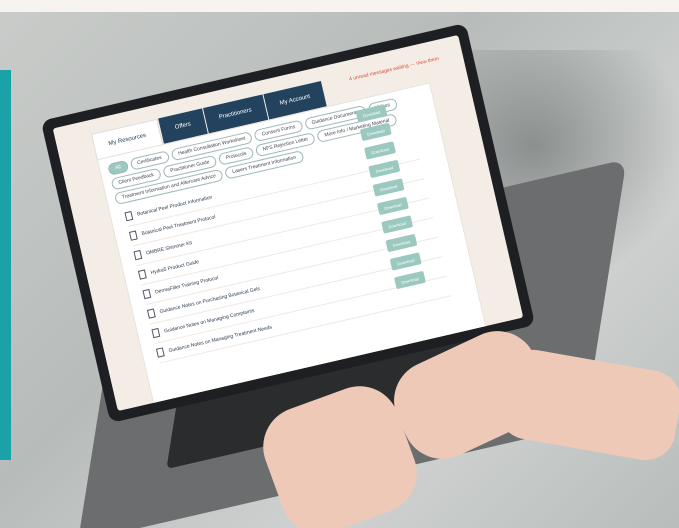 The image size is (679, 528). What do you see at coordinates (118, 167) in the screenshot?
I see `chip: All` at bounding box center [118, 167].